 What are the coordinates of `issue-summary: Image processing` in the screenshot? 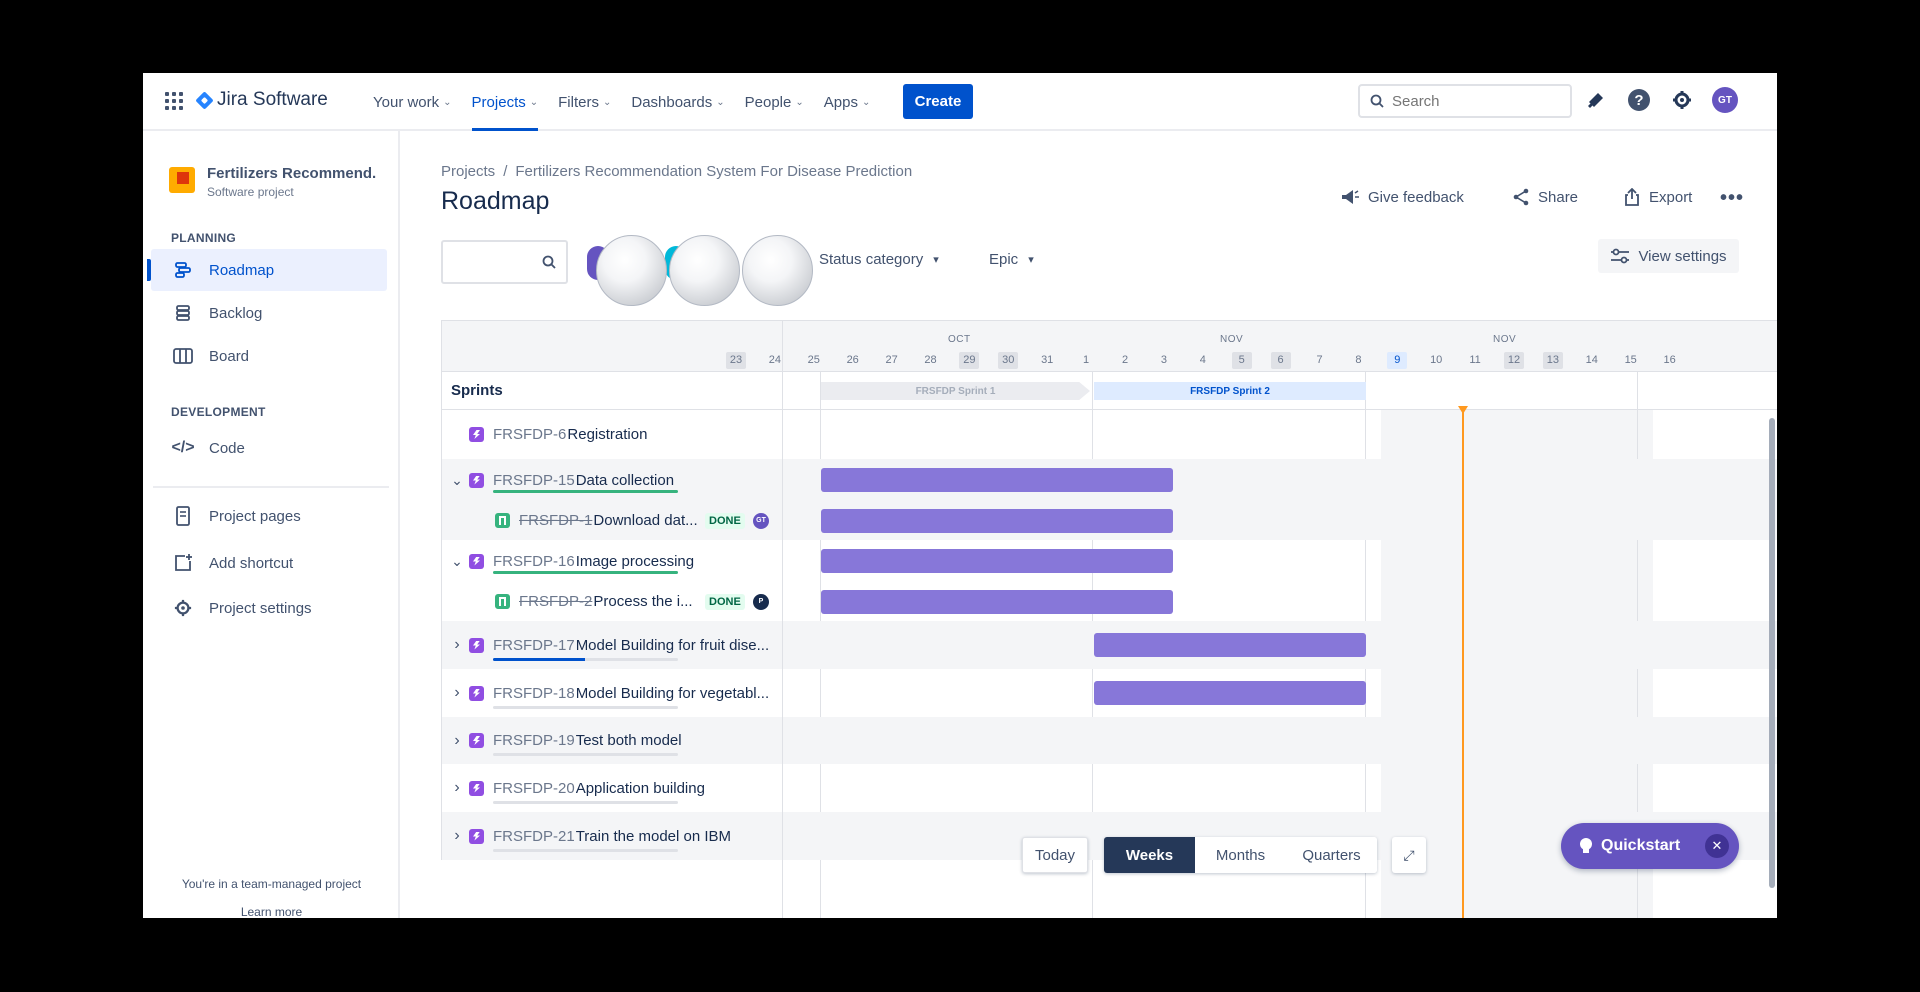 It's located at (635, 561).